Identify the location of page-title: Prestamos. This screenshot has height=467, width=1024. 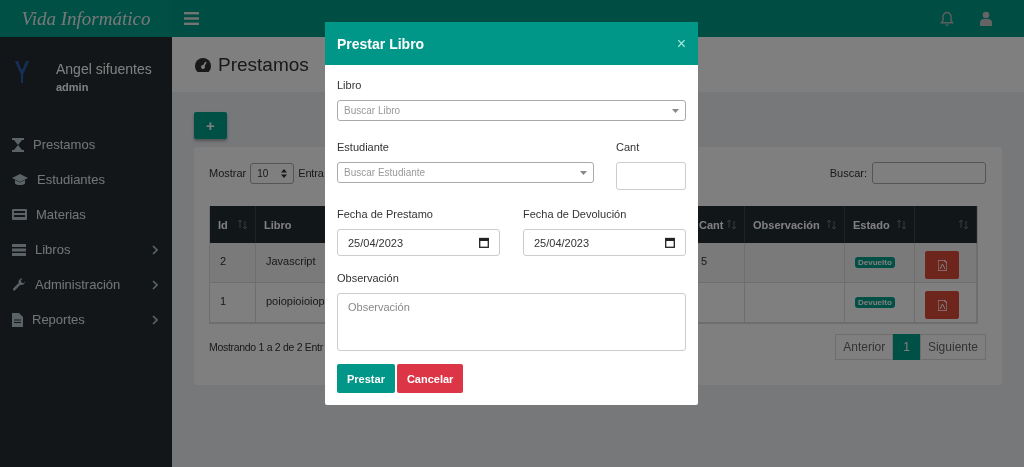
(263, 64).